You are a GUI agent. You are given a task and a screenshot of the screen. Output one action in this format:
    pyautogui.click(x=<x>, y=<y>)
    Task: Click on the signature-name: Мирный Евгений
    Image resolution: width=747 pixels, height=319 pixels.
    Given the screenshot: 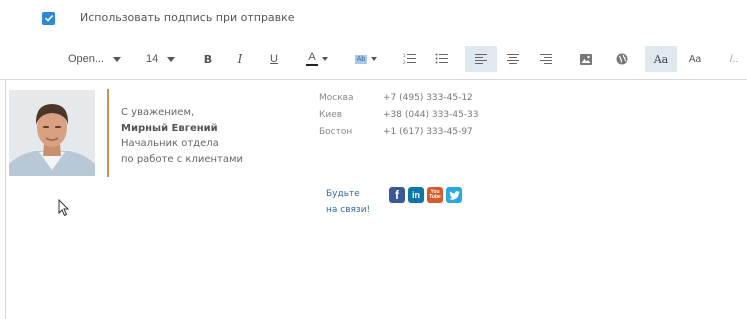 What is the action you would take?
    pyautogui.click(x=169, y=128)
    